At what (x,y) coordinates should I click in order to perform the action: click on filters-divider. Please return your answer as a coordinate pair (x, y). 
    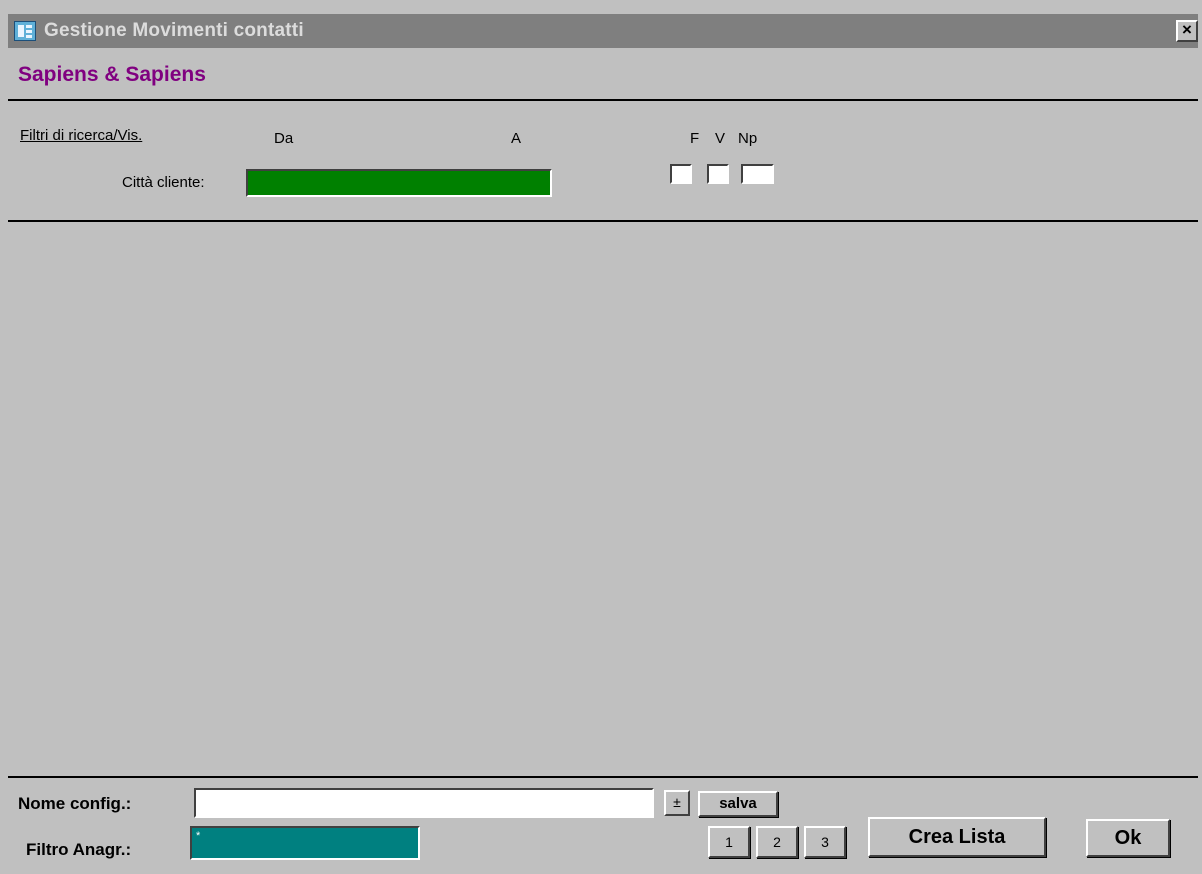
    Looking at the image, I should click on (603, 221).